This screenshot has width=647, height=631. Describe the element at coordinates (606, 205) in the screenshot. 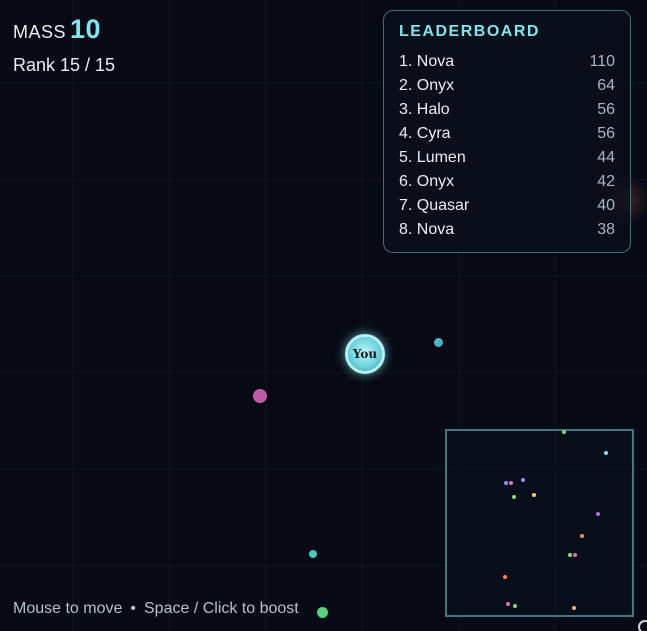

I see `leaderboard-score: 40` at that location.